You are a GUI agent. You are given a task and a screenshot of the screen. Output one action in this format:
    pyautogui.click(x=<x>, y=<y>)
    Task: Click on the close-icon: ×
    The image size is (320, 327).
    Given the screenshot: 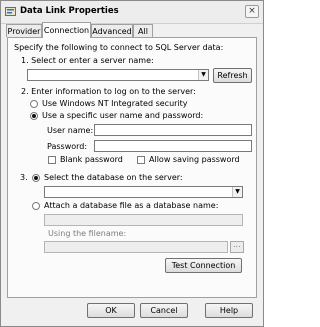 What is the action you would take?
    pyautogui.click(x=252, y=11)
    